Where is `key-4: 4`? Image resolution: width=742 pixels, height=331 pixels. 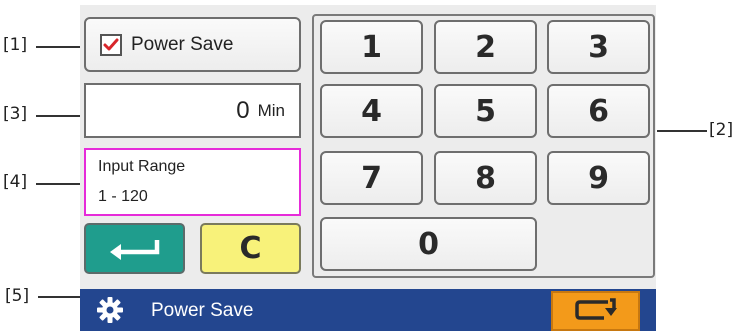
key-4: 4 is located at coordinates (371, 111).